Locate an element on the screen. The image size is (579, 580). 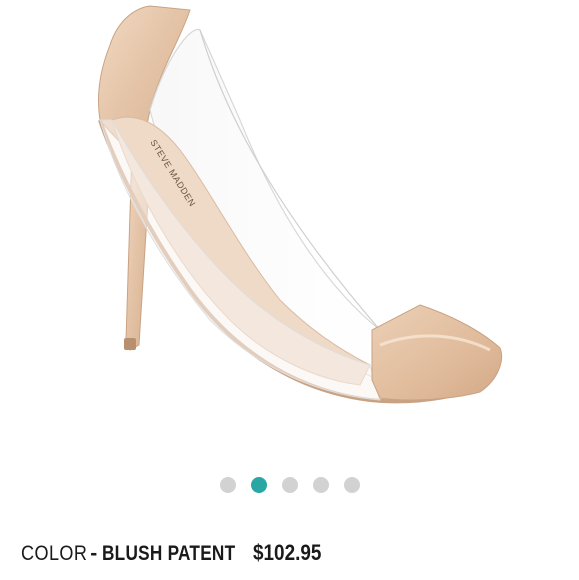
color-selection-row: COLOR - BLUSH PATENT $102.95 is located at coordinates (176, 555).